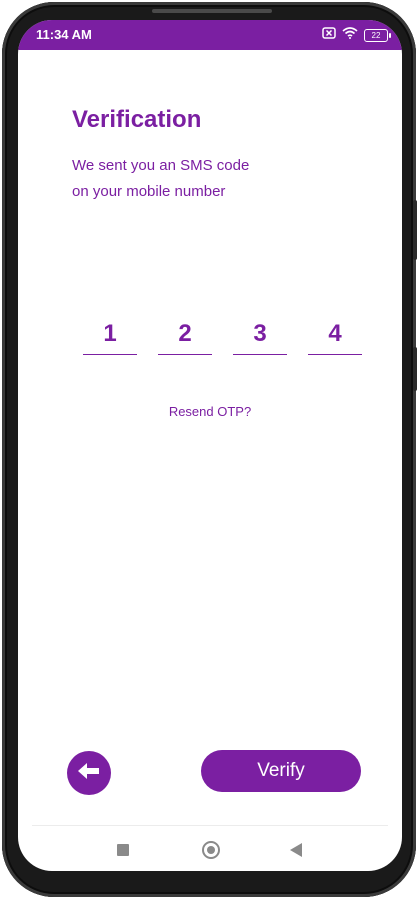 This screenshot has width=420, height=900. I want to click on status-bar: 11:34 AM 22, so click(210, 35).